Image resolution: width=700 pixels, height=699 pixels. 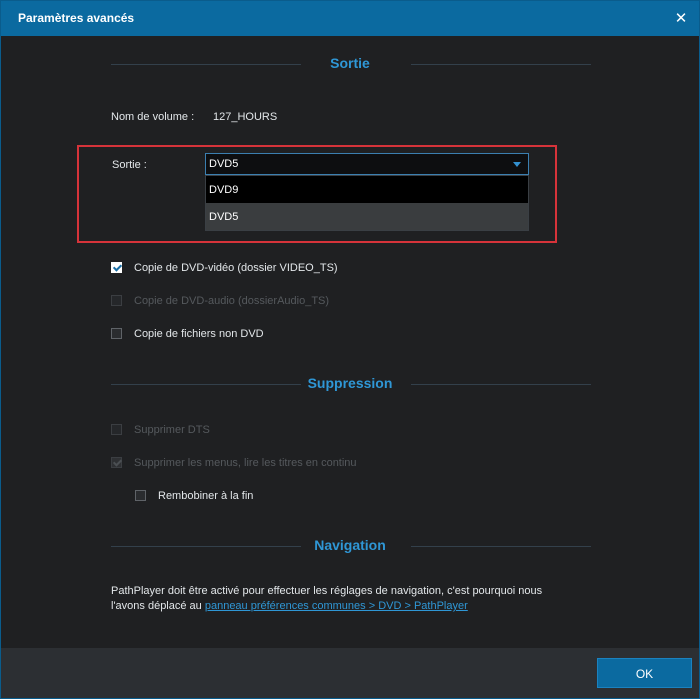 I want to click on dropdown-option-dvd9: DVD9, so click(x=367, y=189).